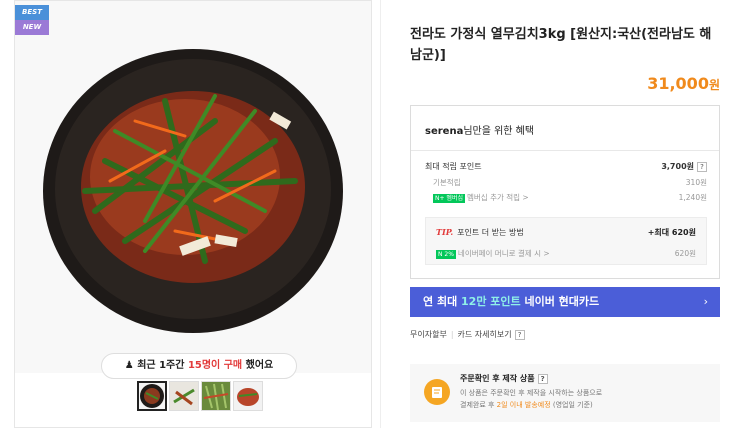 Image resolution: width=743 pixels, height=428 pixels. I want to click on installment-row: 무이자할부 | 카드 자세히보기?, so click(467, 334).